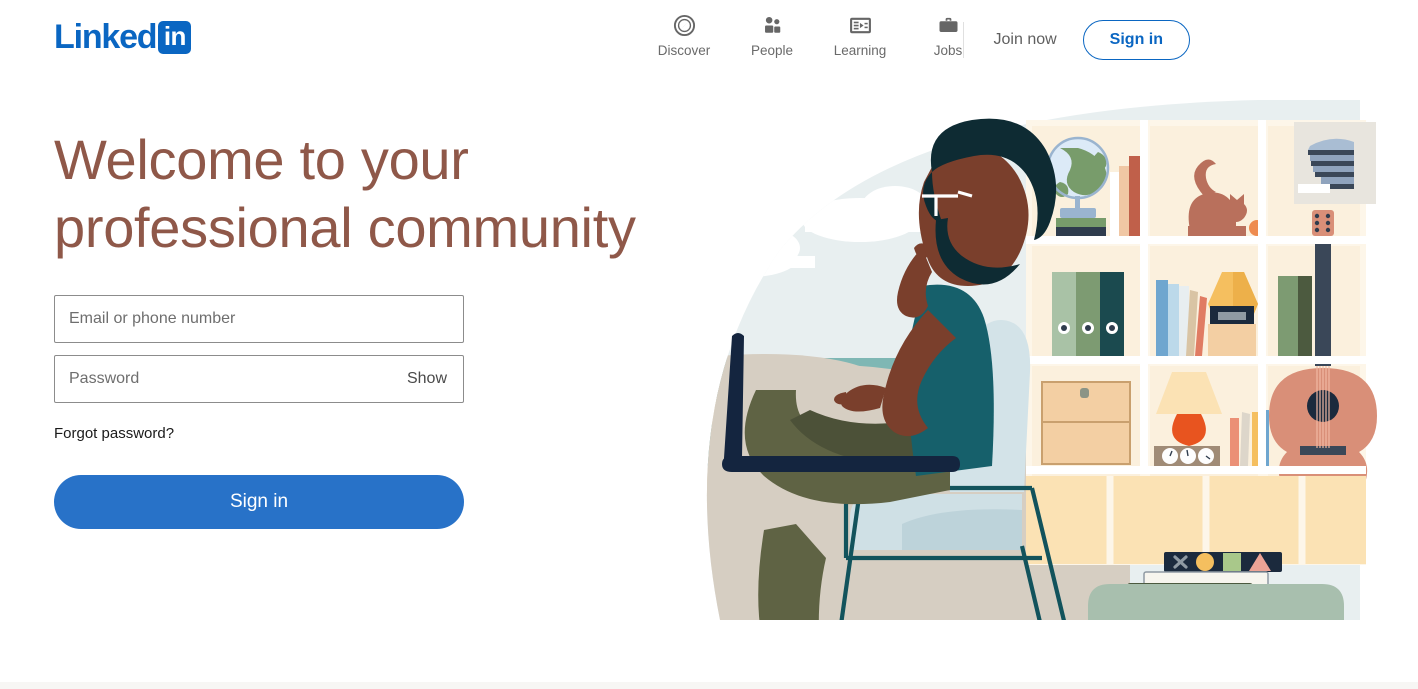  Describe the element at coordinates (860, 50) in the screenshot. I see `nav-label-learning: Learning` at that location.